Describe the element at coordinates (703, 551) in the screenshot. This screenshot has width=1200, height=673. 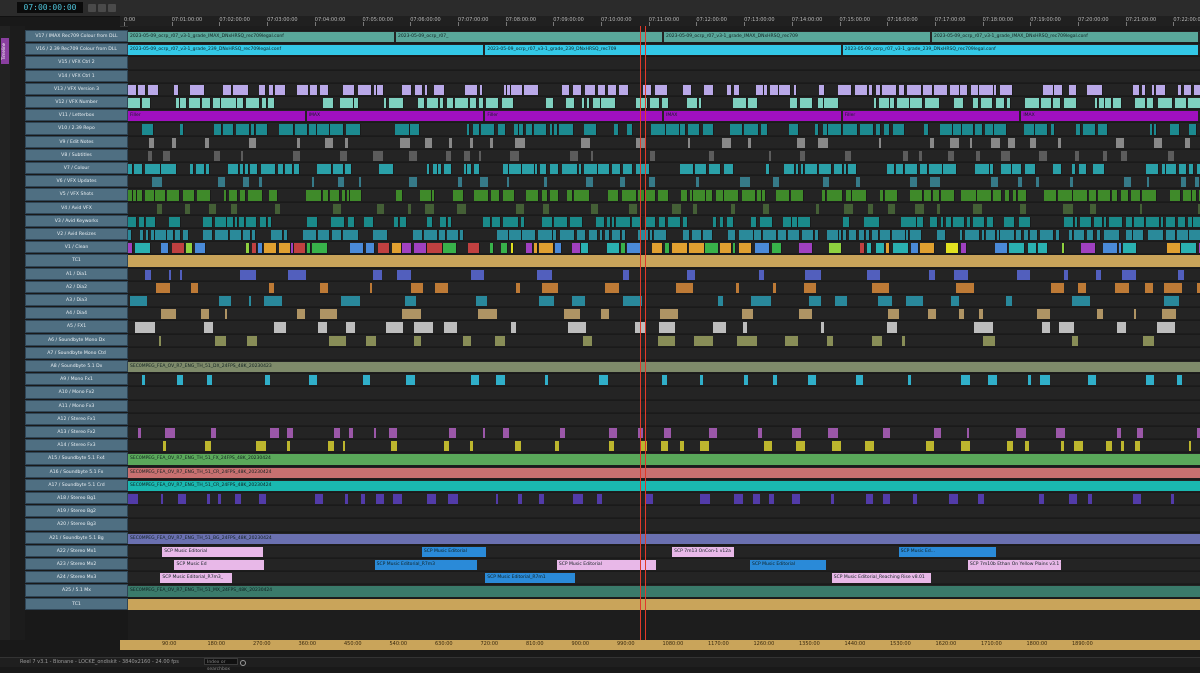
I see `clip: SCP 7m13 OnCon-1 v12a` at that location.